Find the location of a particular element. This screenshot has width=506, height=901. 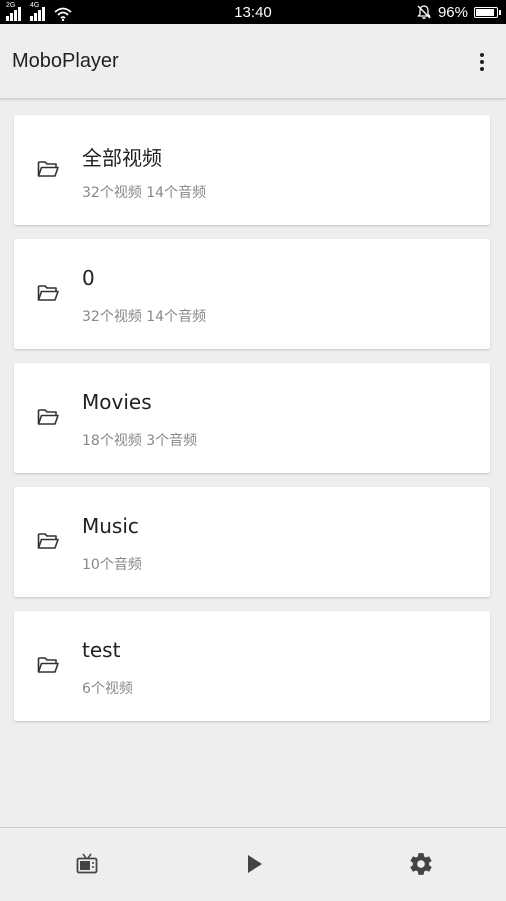

notifications-off-icon is located at coordinates (424, 12).